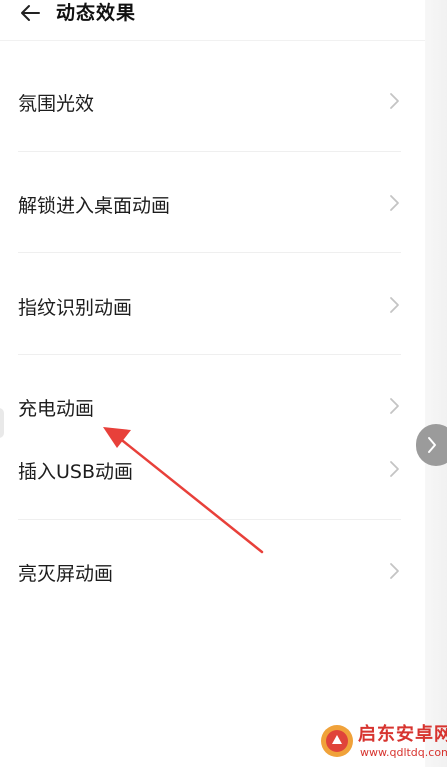  Describe the element at coordinates (212, 571) in the screenshot. I see `settings-item-screen-on-off-animation: 亮灭屏动画` at that location.